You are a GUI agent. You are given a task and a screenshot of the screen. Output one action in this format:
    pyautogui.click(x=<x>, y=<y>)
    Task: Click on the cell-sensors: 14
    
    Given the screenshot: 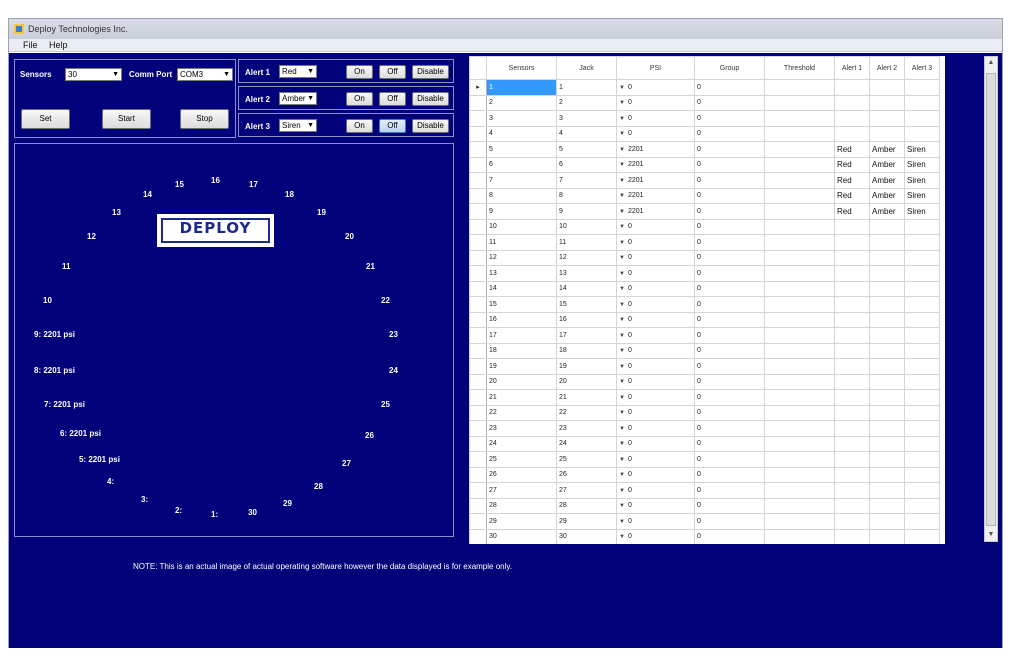 What is the action you would take?
    pyautogui.click(x=521, y=288)
    